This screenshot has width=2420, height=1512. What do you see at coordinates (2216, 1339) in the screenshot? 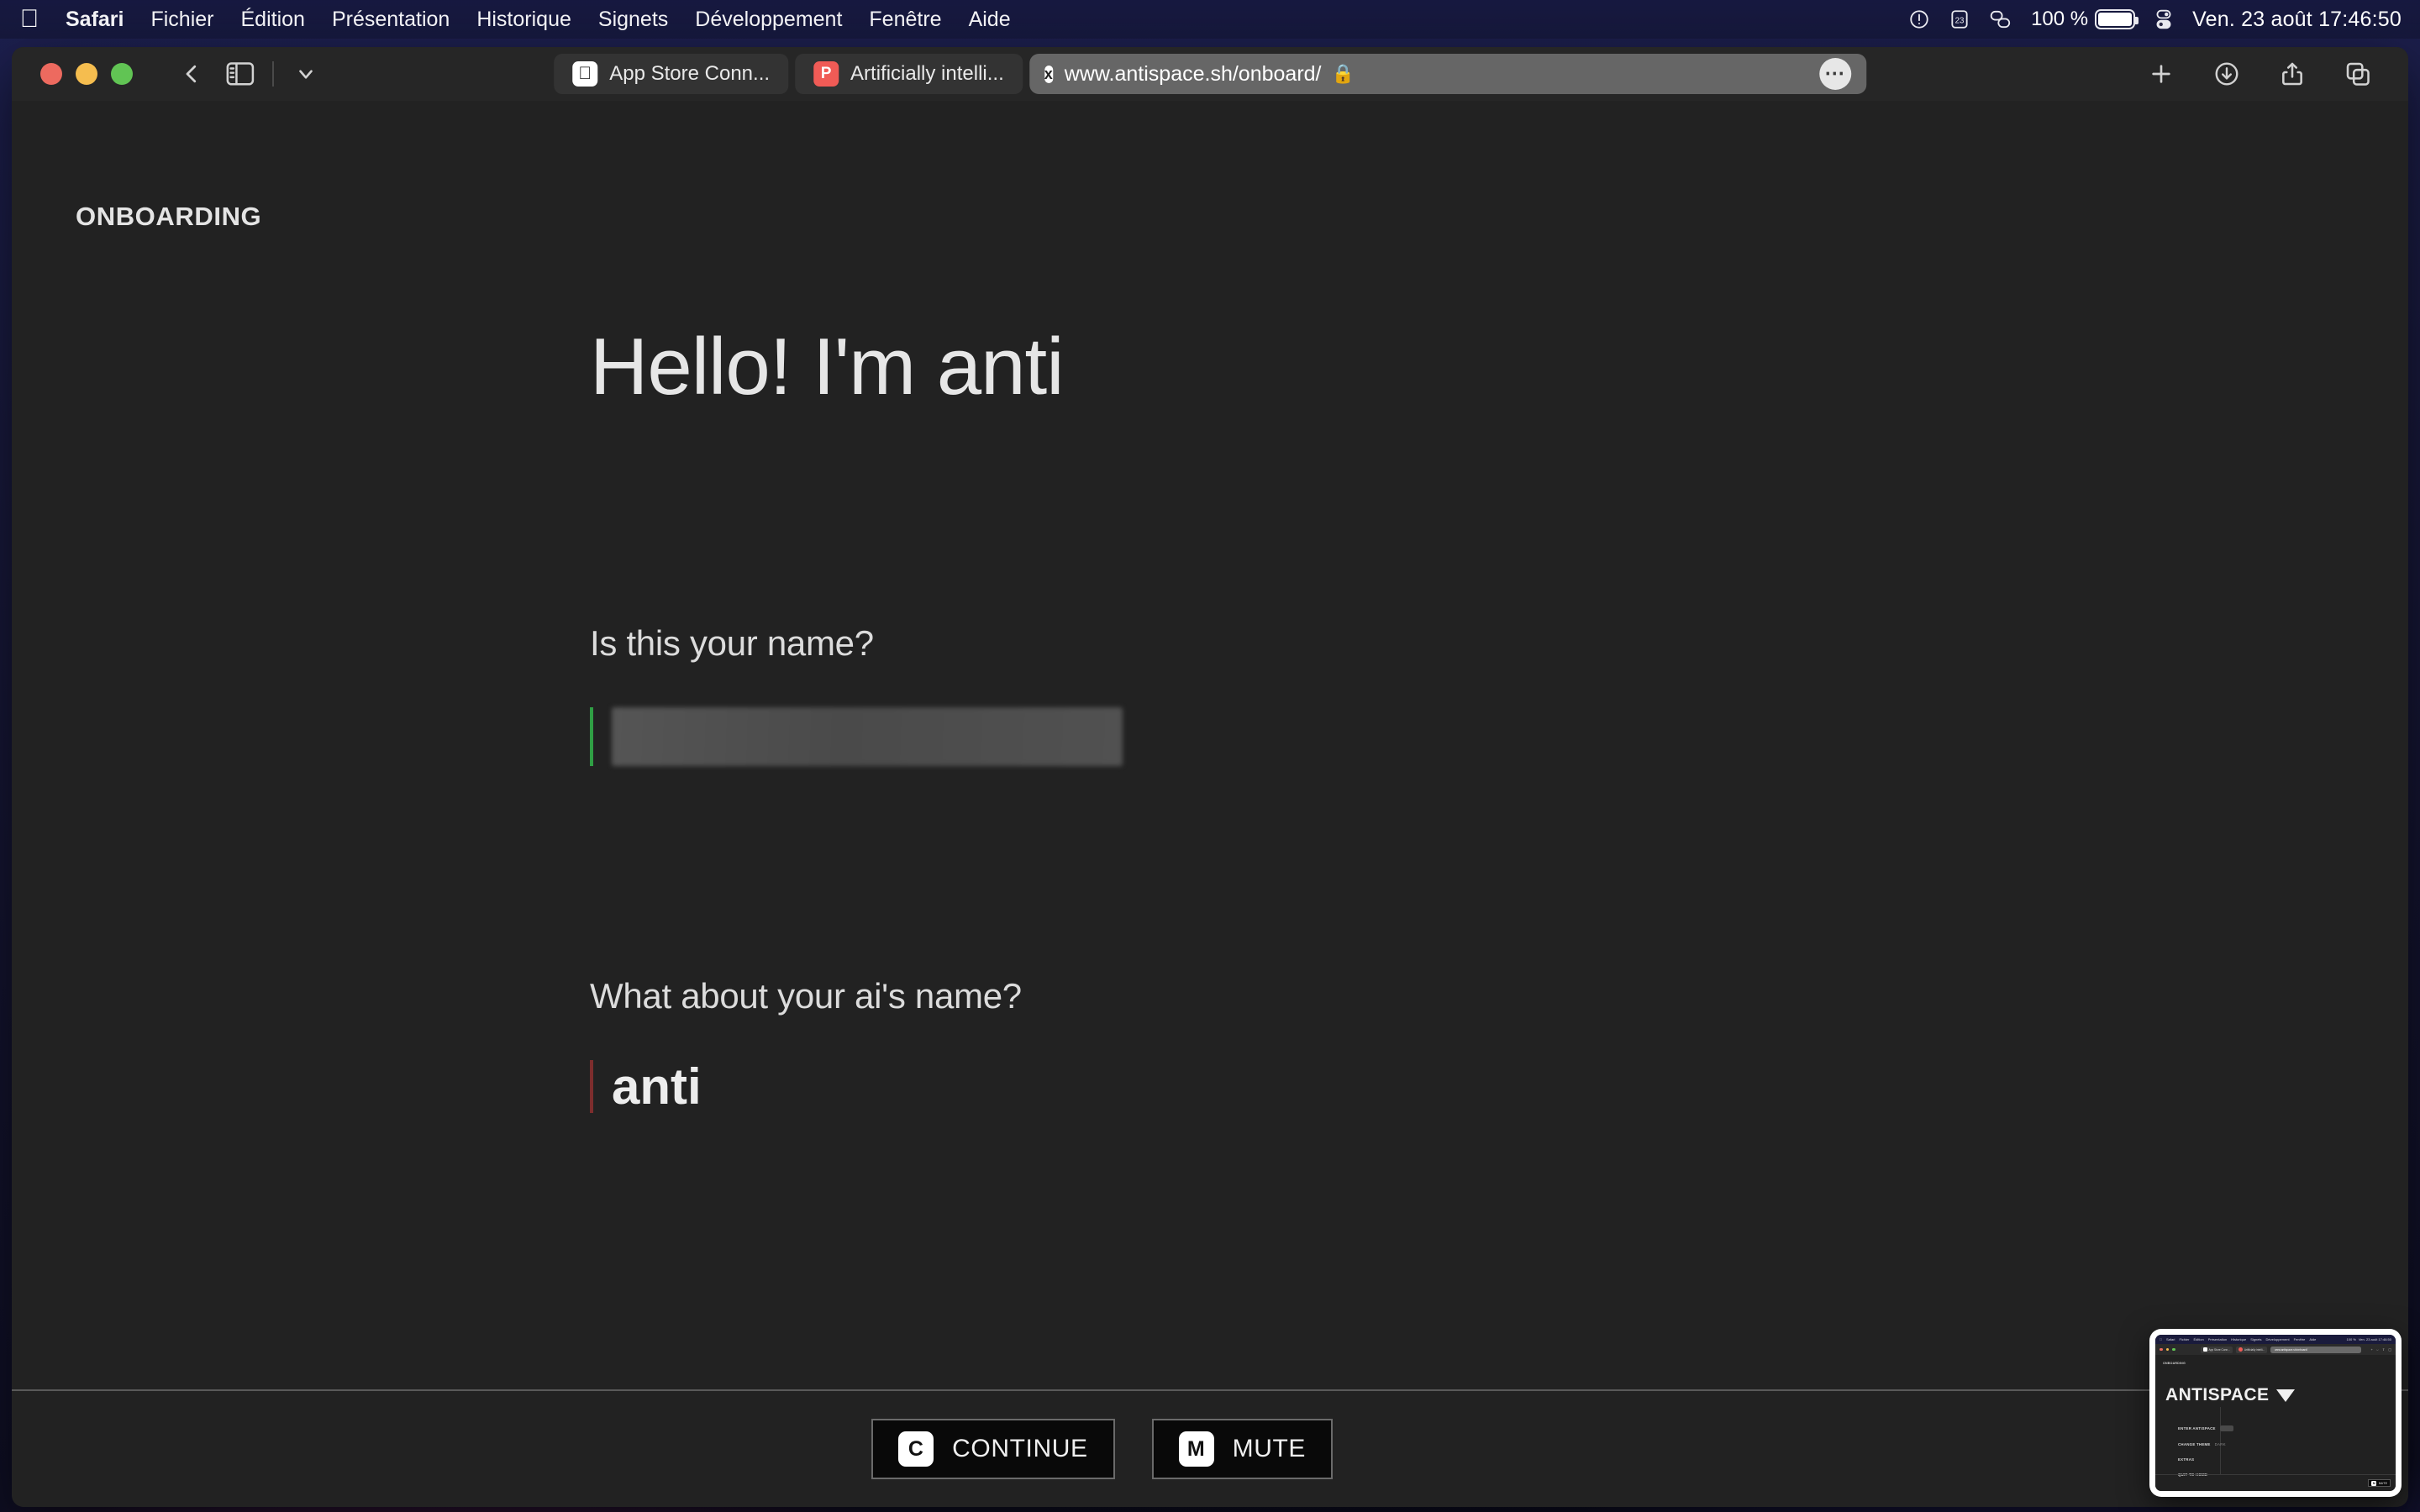
I see `pip-menu-item: Présentation` at bounding box center [2216, 1339].